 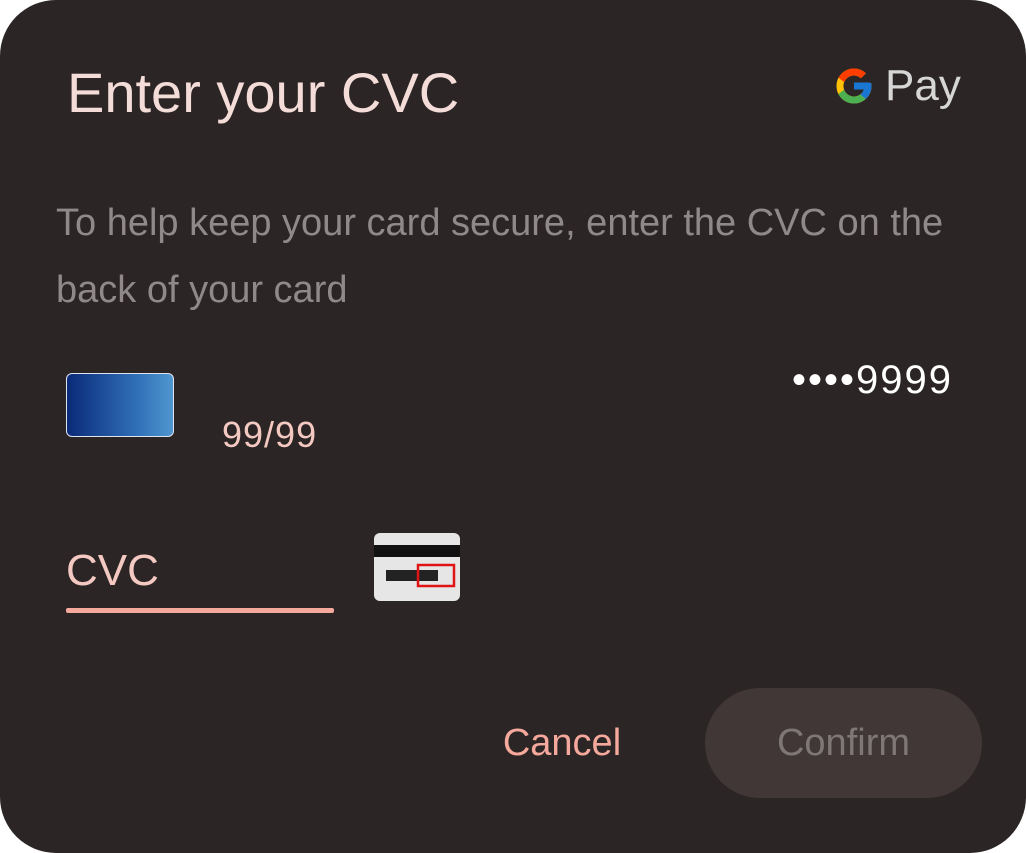 What do you see at coordinates (200, 571) in the screenshot?
I see `cvc-input` at bounding box center [200, 571].